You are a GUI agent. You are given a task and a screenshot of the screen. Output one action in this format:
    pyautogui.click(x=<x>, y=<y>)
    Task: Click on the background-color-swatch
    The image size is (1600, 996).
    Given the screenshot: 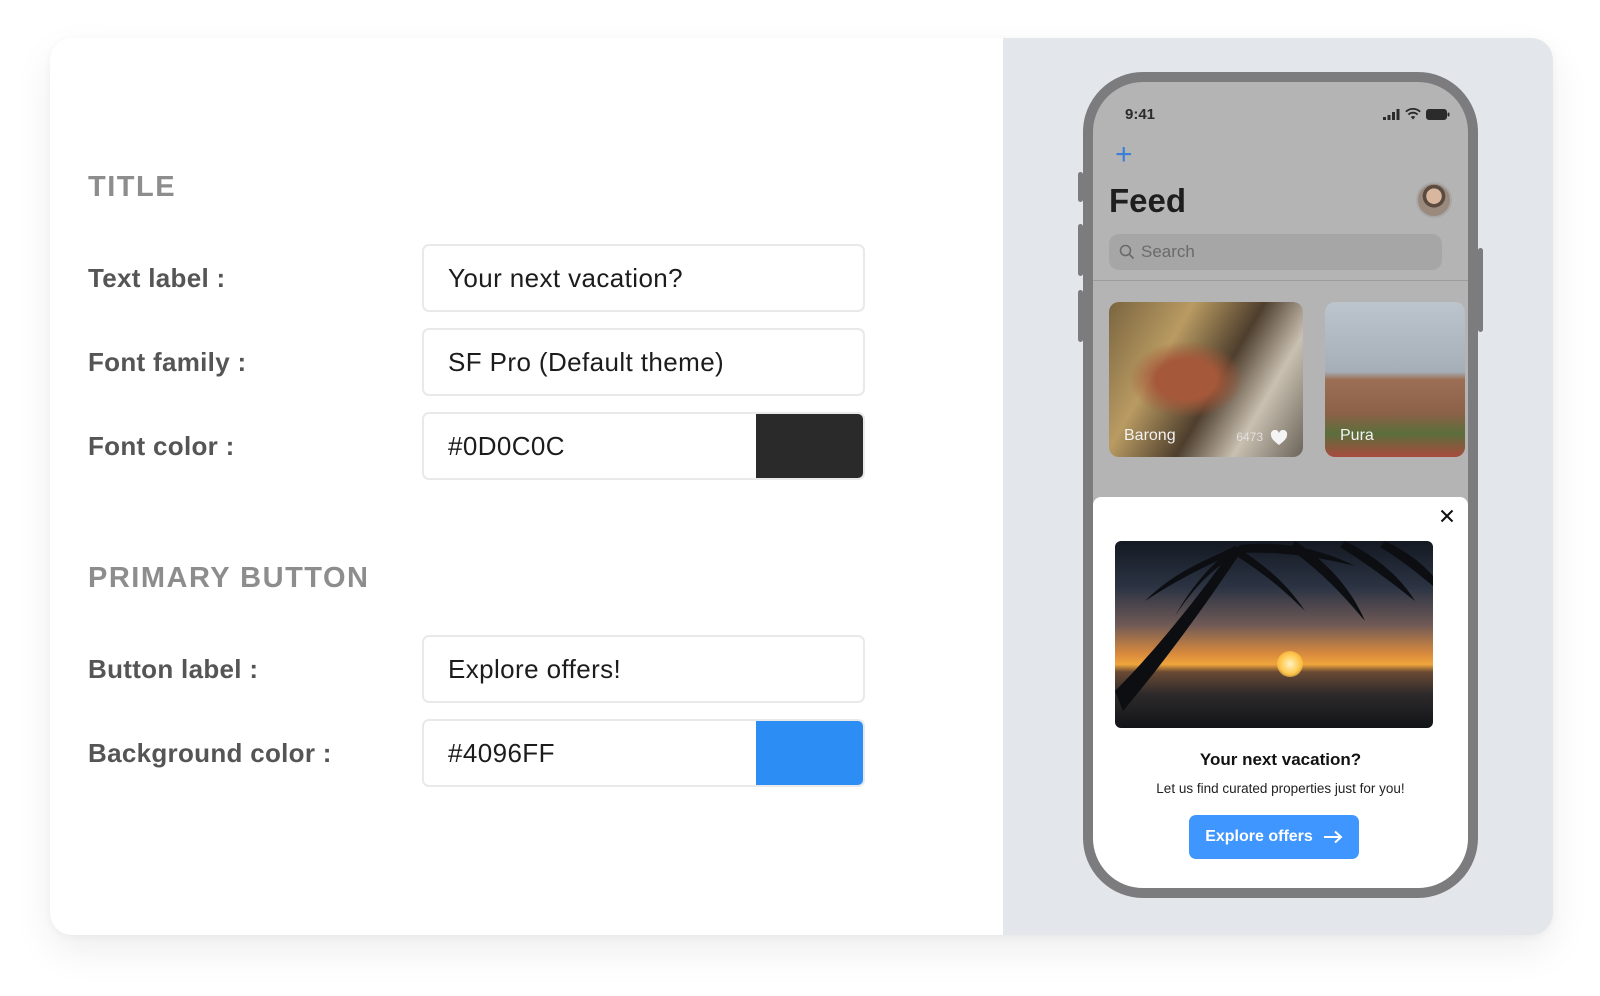 What is the action you would take?
    pyautogui.click(x=809, y=753)
    